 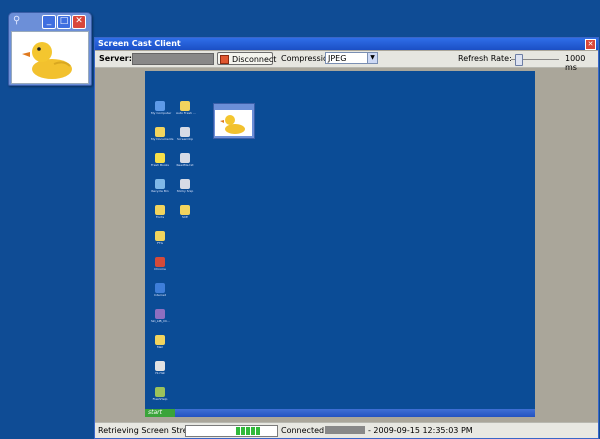 What do you see at coordinates (173, 59) in the screenshot?
I see `server-input` at bounding box center [173, 59].